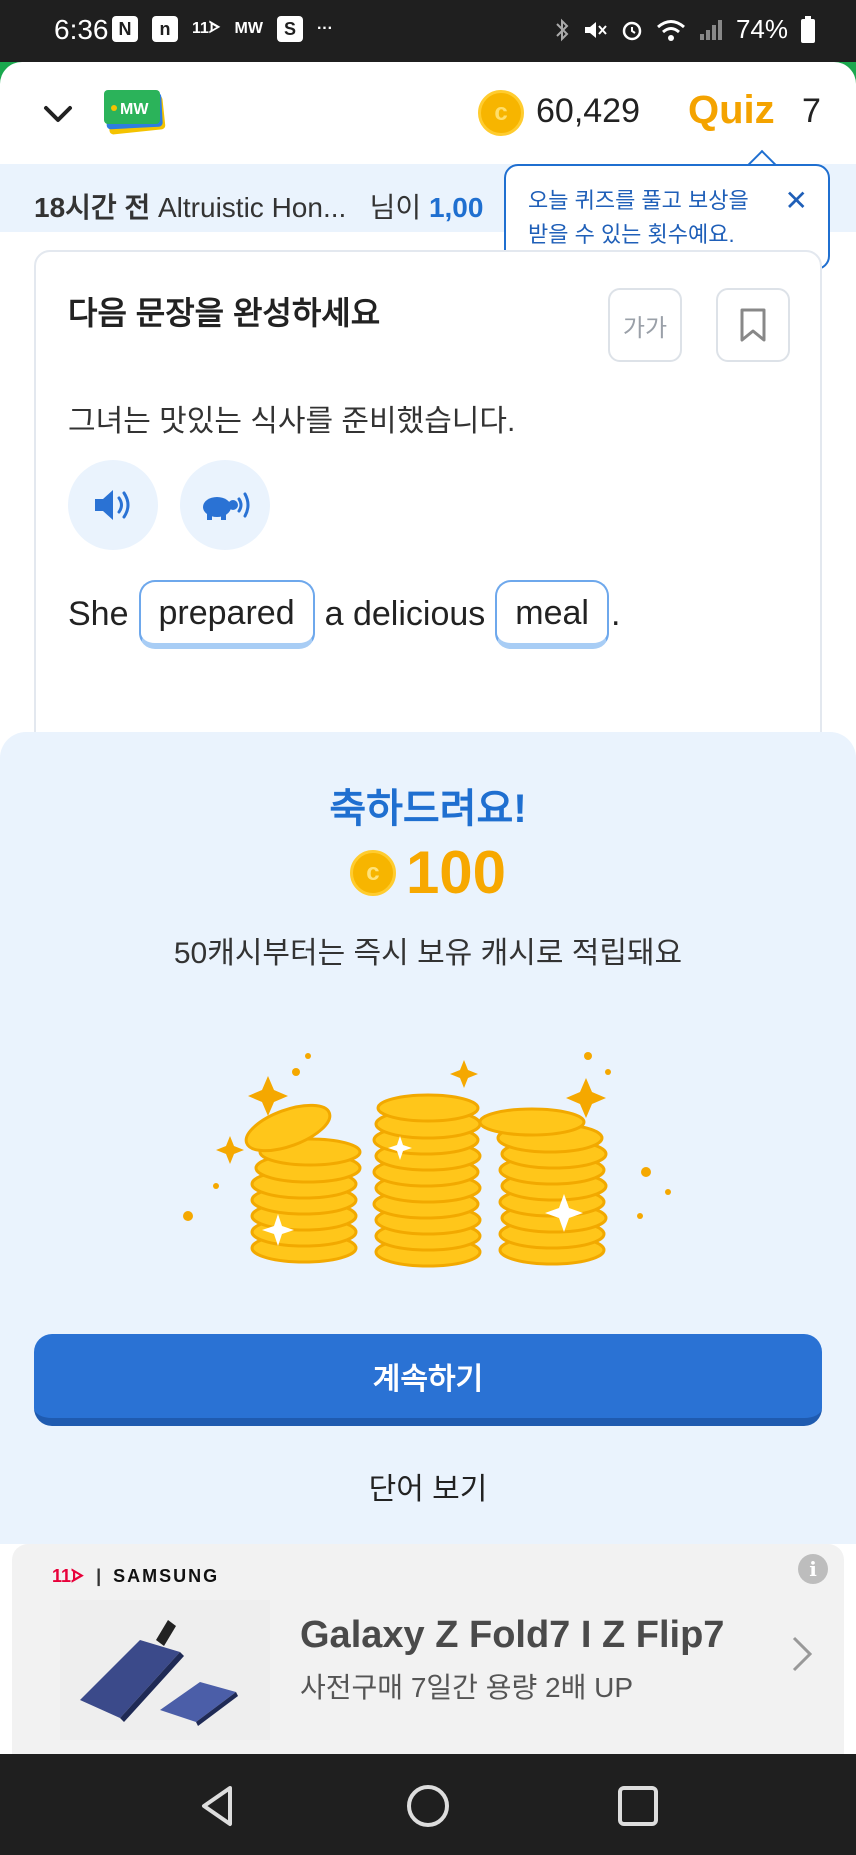 The image size is (856, 1855). Describe the element at coordinates (222, 29) in the screenshot. I see `notification-icons: N n 11ᗌ MW S ···` at that location.